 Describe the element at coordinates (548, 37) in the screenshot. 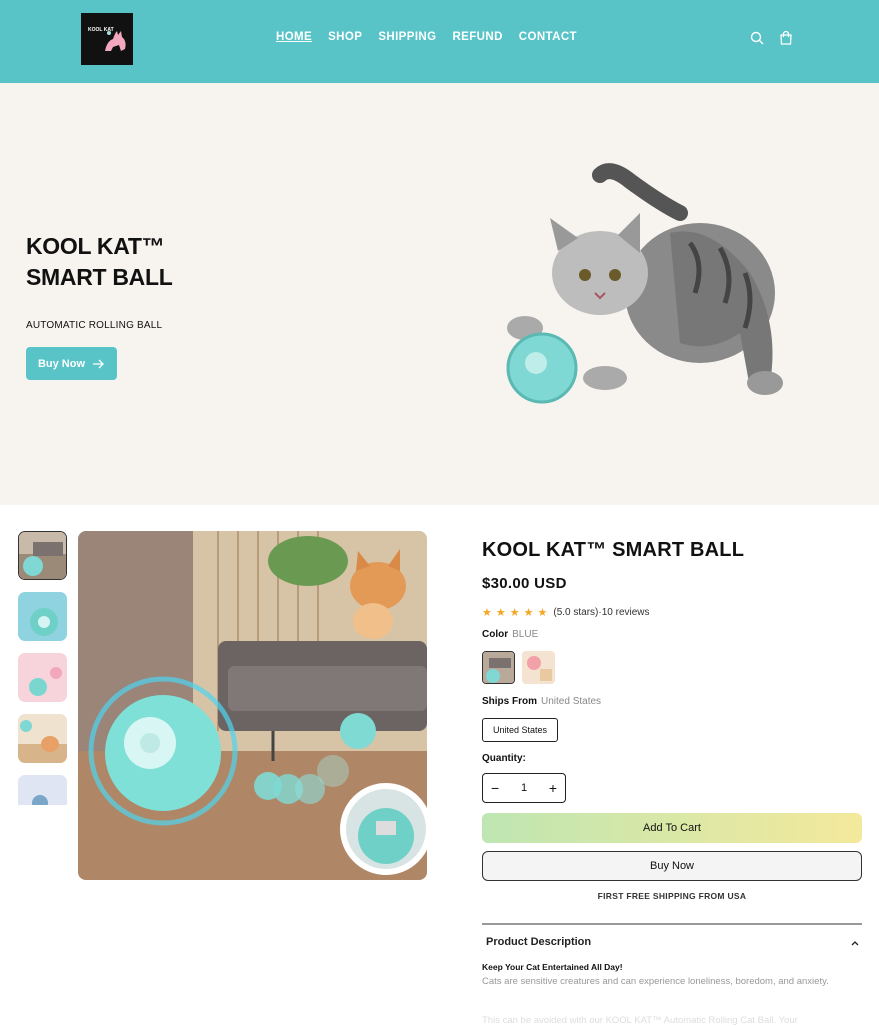

I see `nav-contact: CONTACT` at that location.